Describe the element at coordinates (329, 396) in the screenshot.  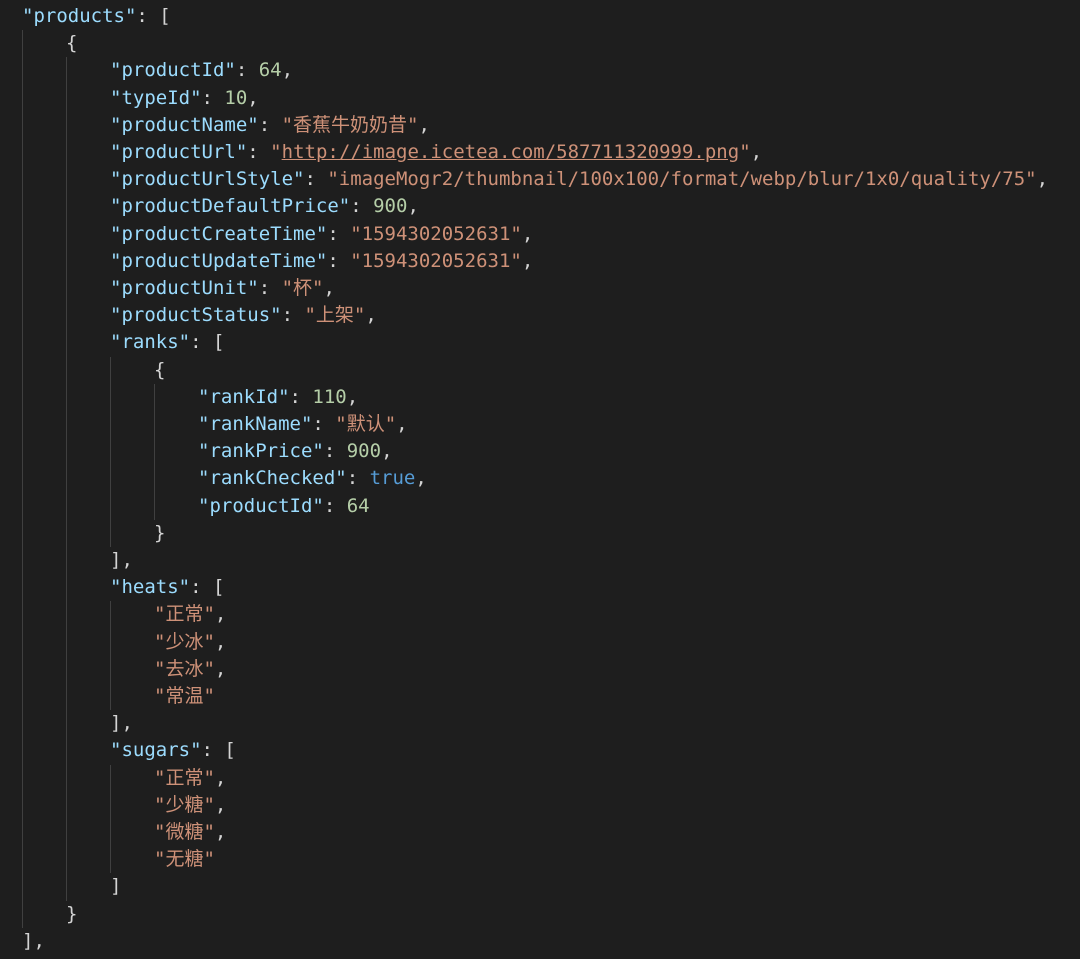
I see `code-token: 110` at that location.